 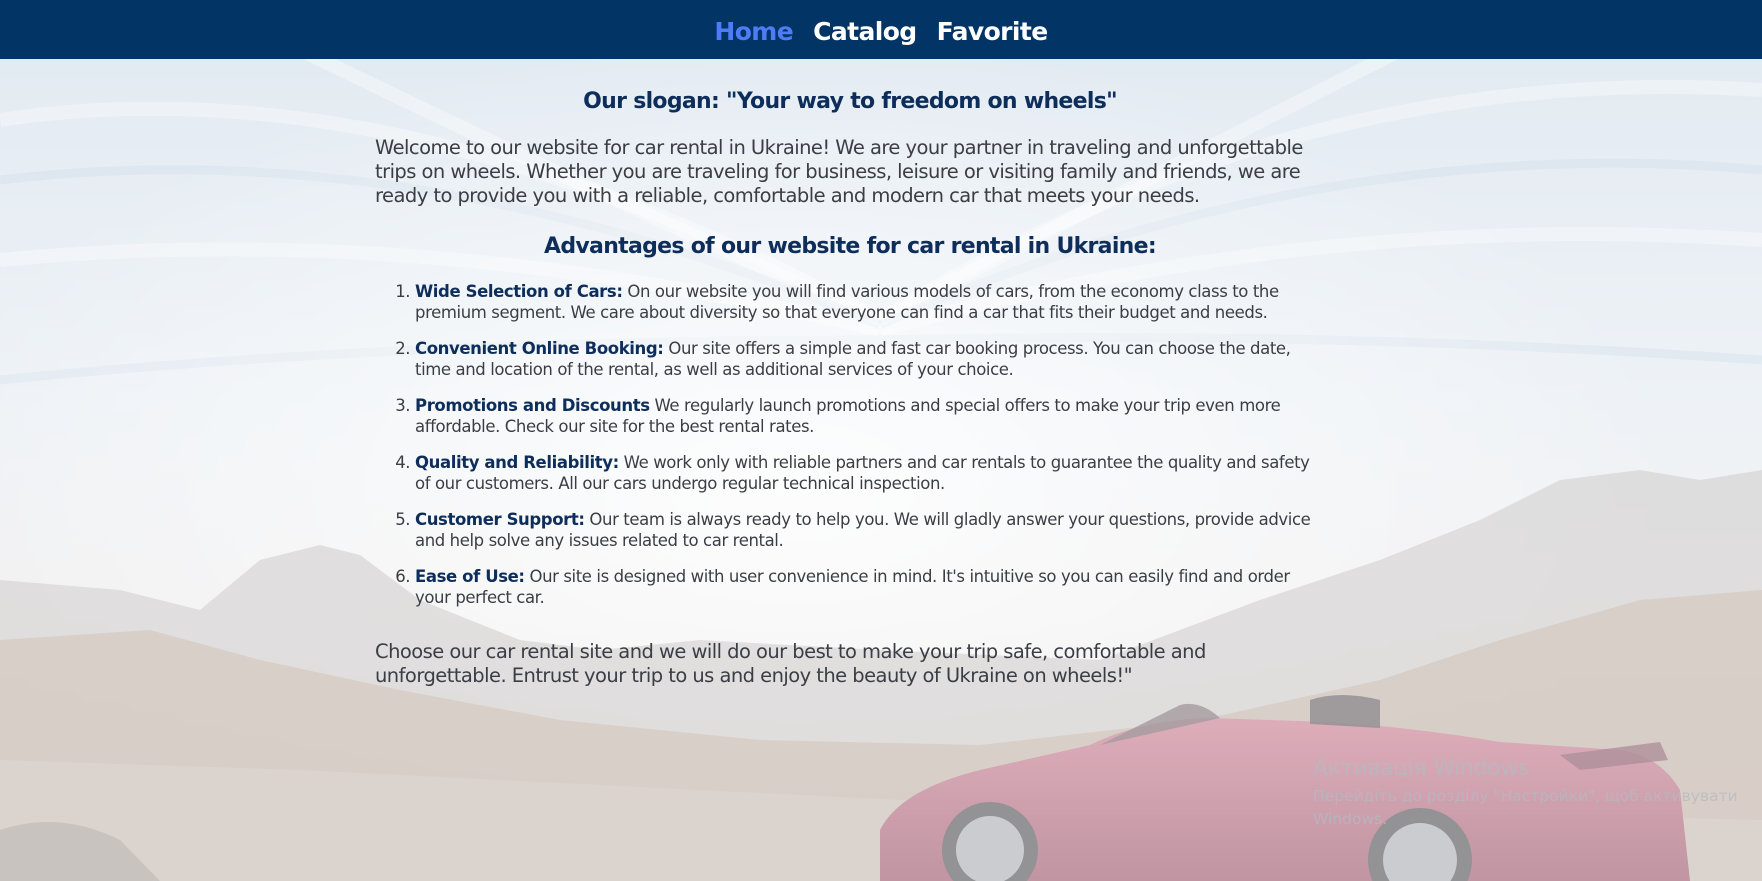 What do you see at coordinates (517, 462) in the screenshot?
I see `list-item-lead: Quality and Reliability:` at bounding box center [517, 462].